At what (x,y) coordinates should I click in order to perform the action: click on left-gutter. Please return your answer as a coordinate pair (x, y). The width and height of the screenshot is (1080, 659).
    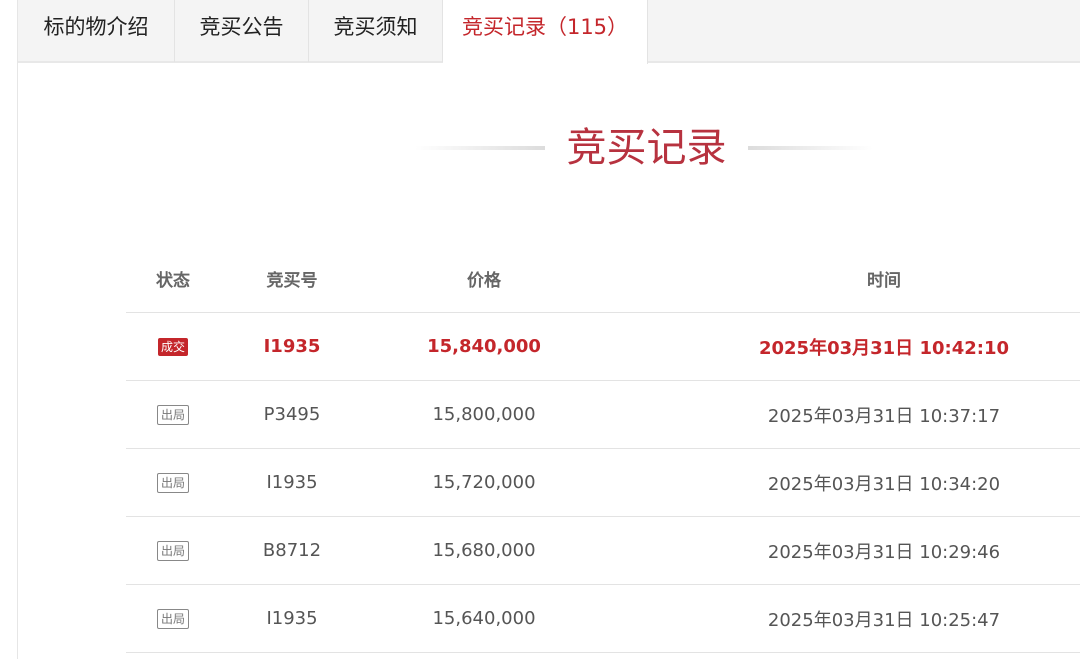
    Looking at the image, I should click on (8, 329).